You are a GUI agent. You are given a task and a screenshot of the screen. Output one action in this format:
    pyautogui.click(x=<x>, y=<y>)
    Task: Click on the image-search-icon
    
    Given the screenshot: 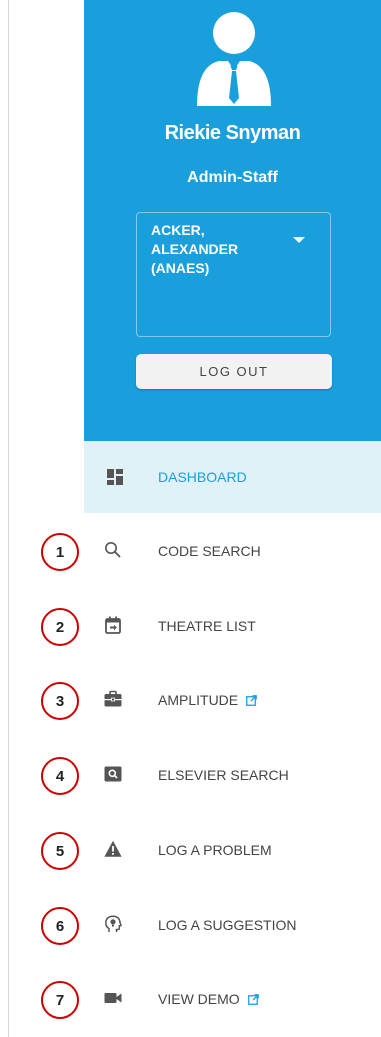 What is the action you would take?
    pyautogui.click(x=113, y=774)
    